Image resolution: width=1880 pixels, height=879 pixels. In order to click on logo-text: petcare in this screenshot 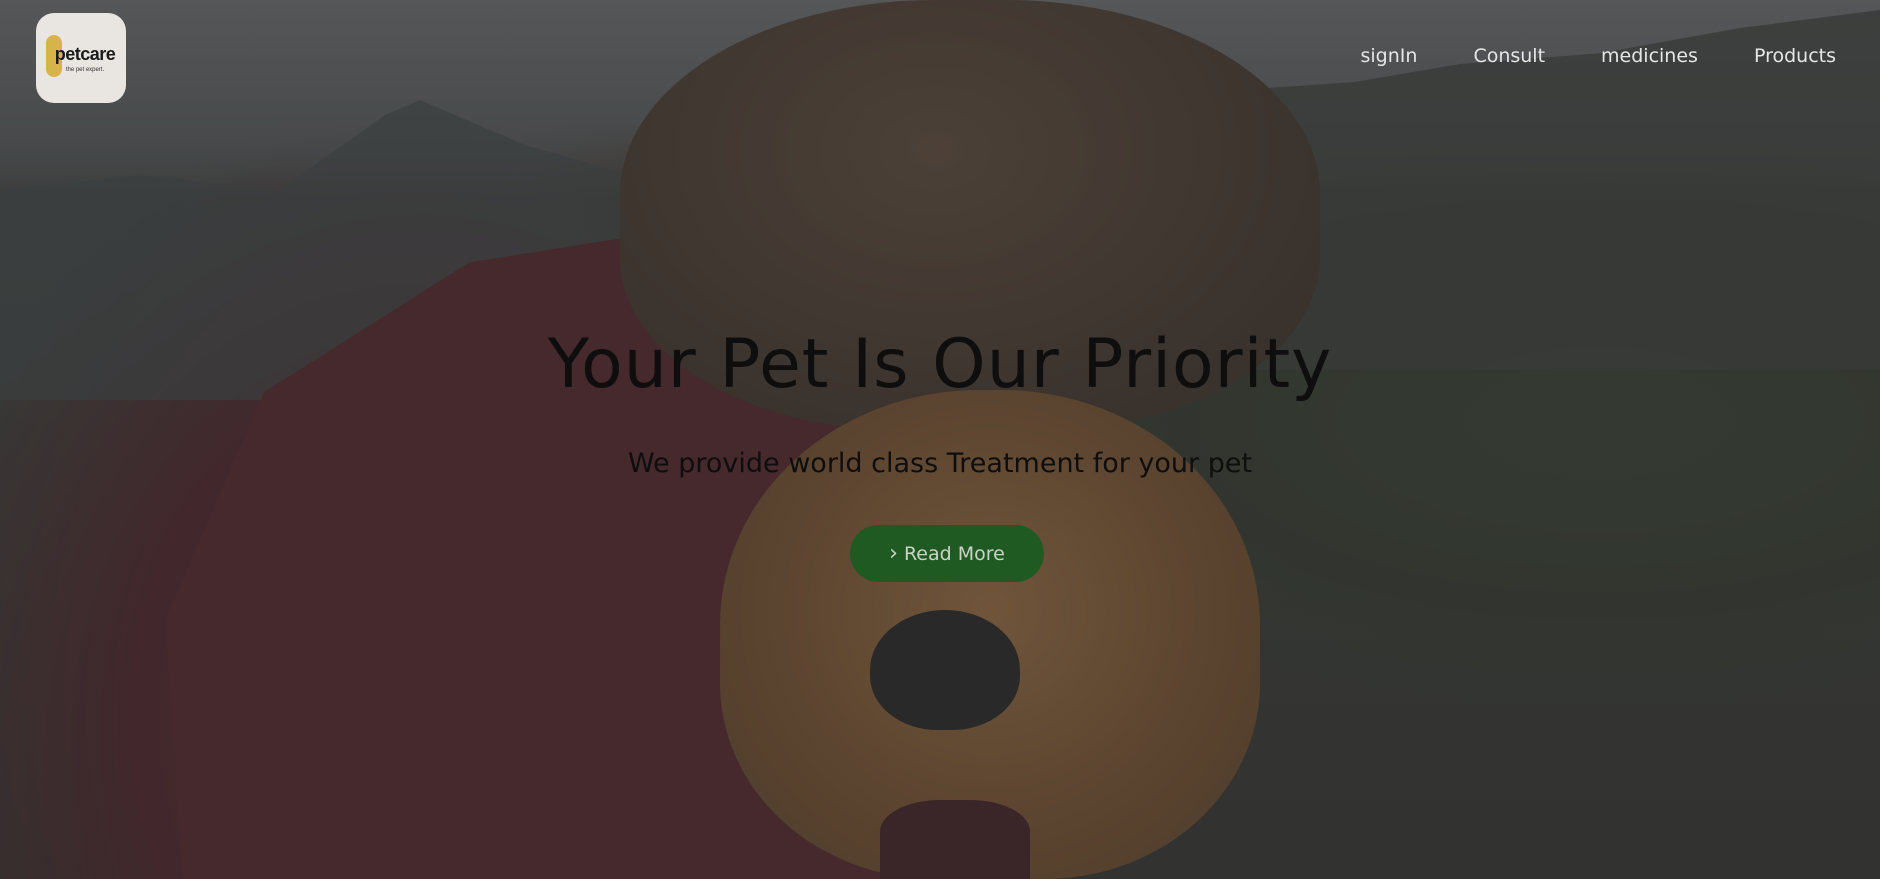, I will do `click(85, 53)`.